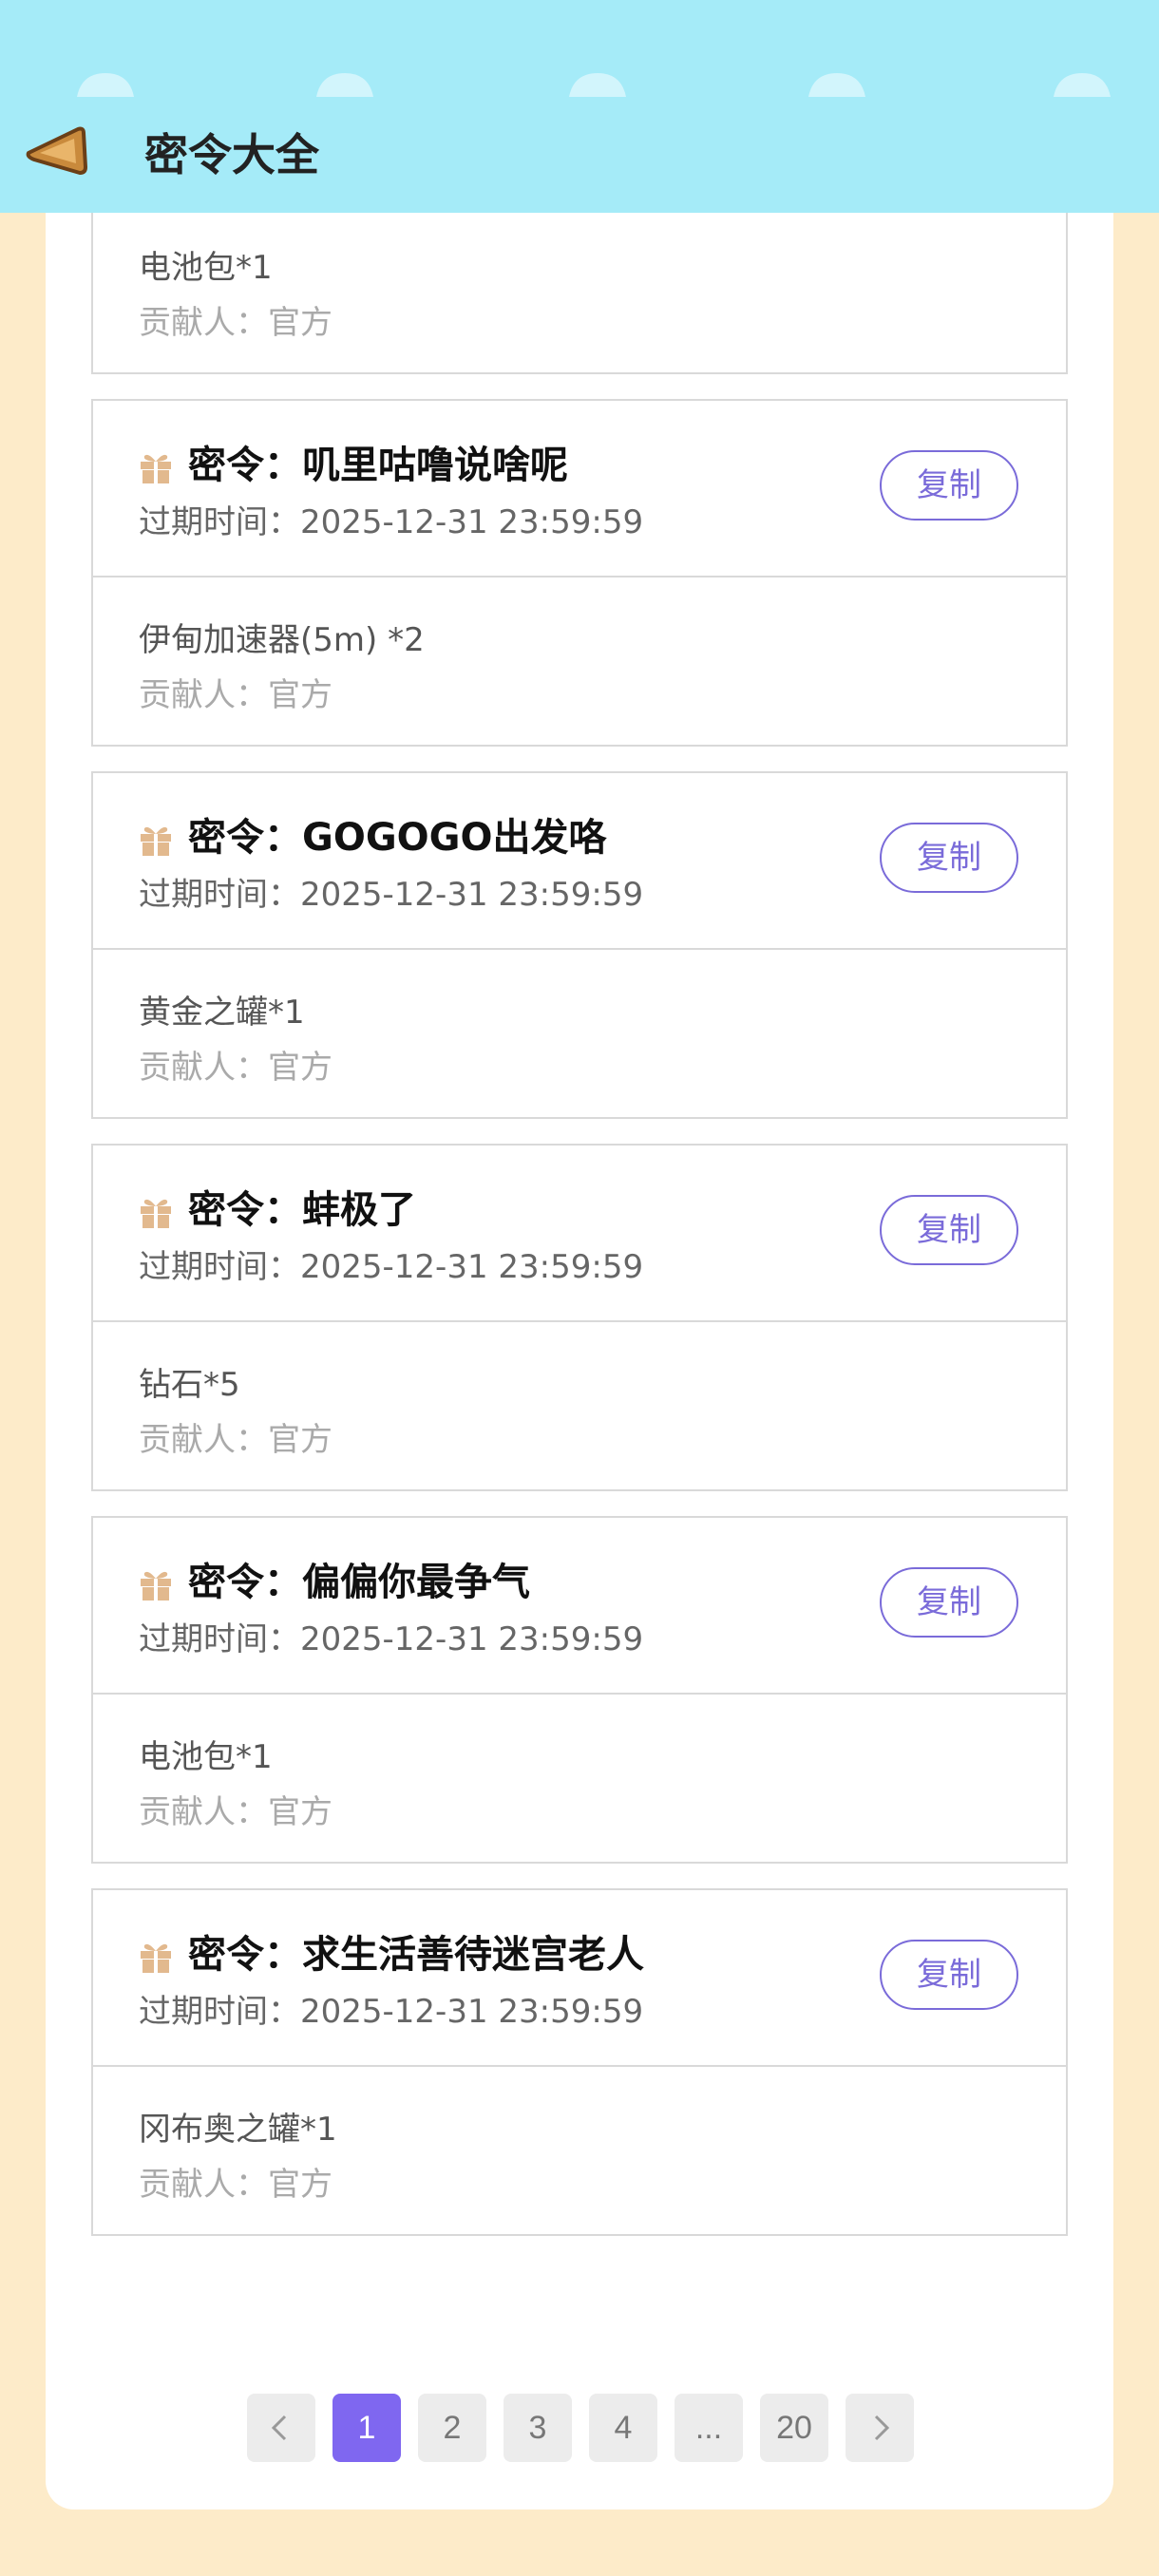 This screenshot has height=2576, width=1159. Describe the element at coordinates (623, 2428) in the screenshot. I see `page-button: 4` at that location.